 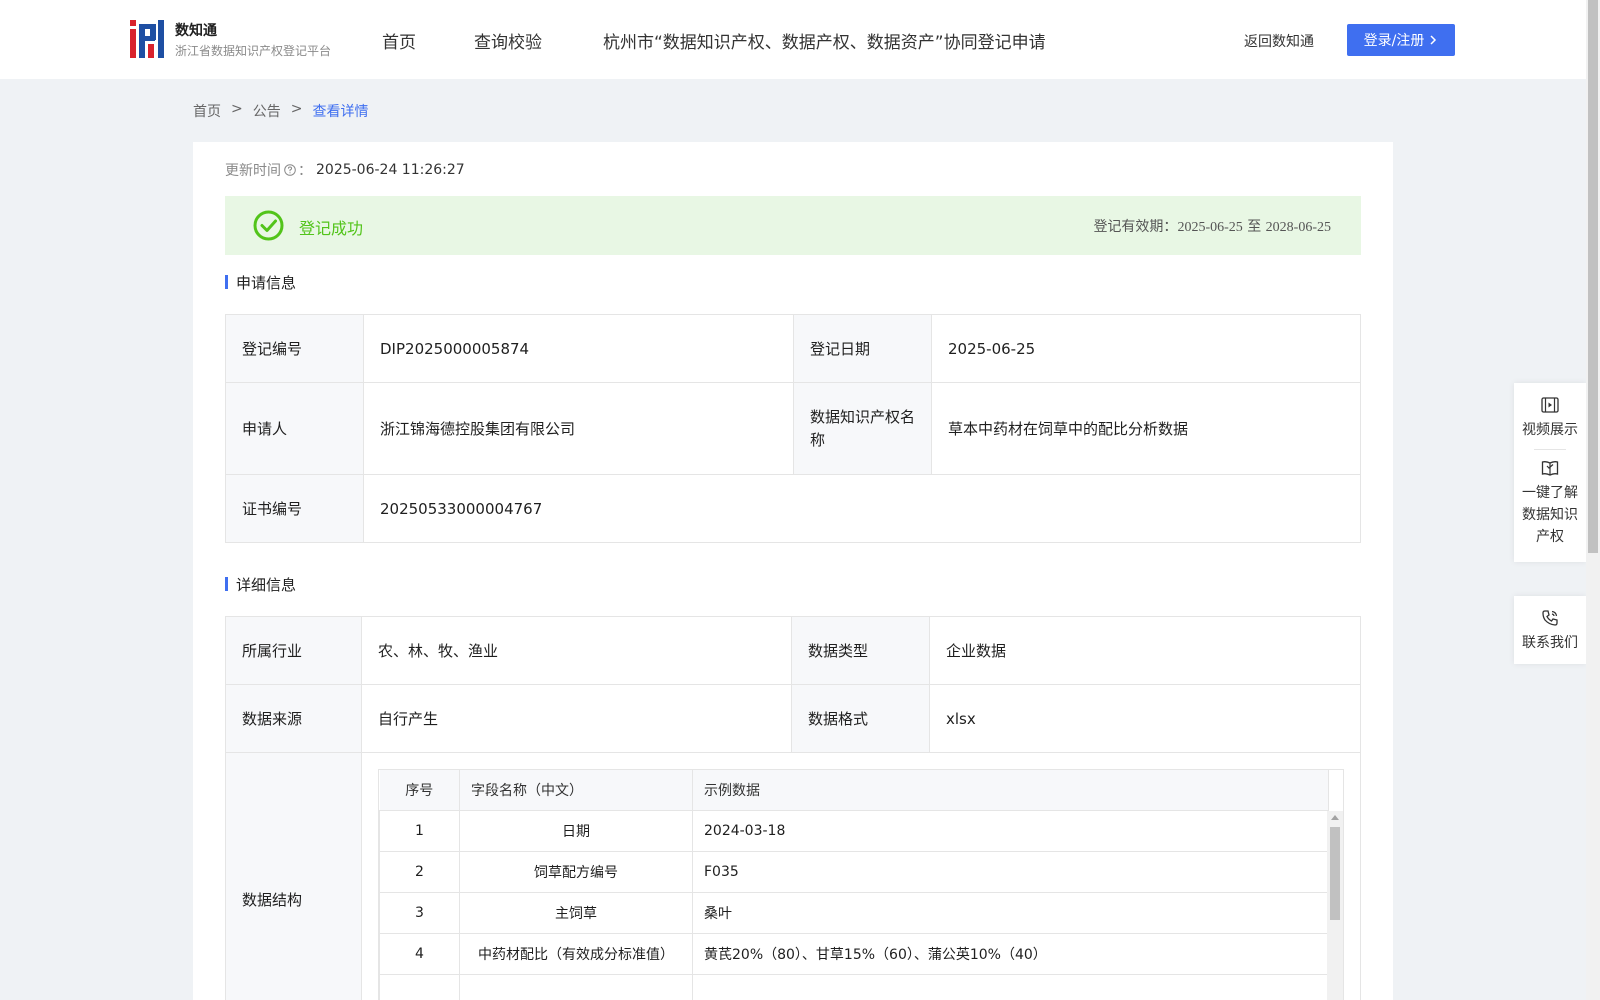 I want to click on fields-header-row: 序号 字段名称（中文） 示例数据, so click(x=854, y=790).